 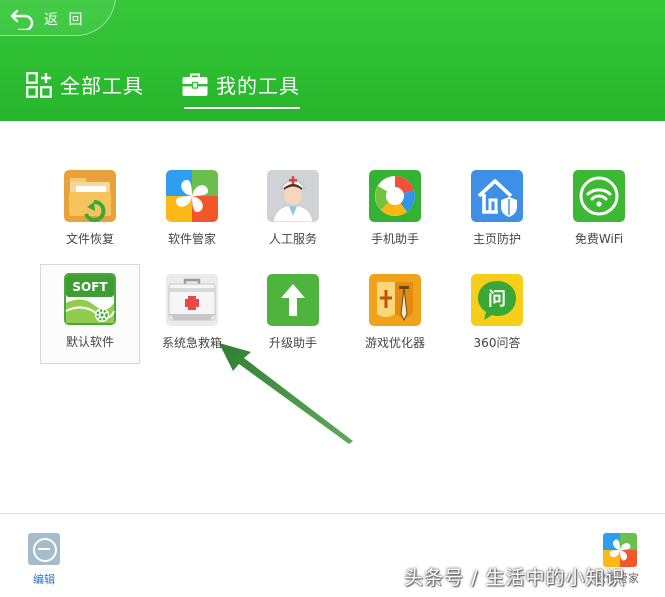 I want to click on software-manager-shortcut, so click(x=620, y=550).